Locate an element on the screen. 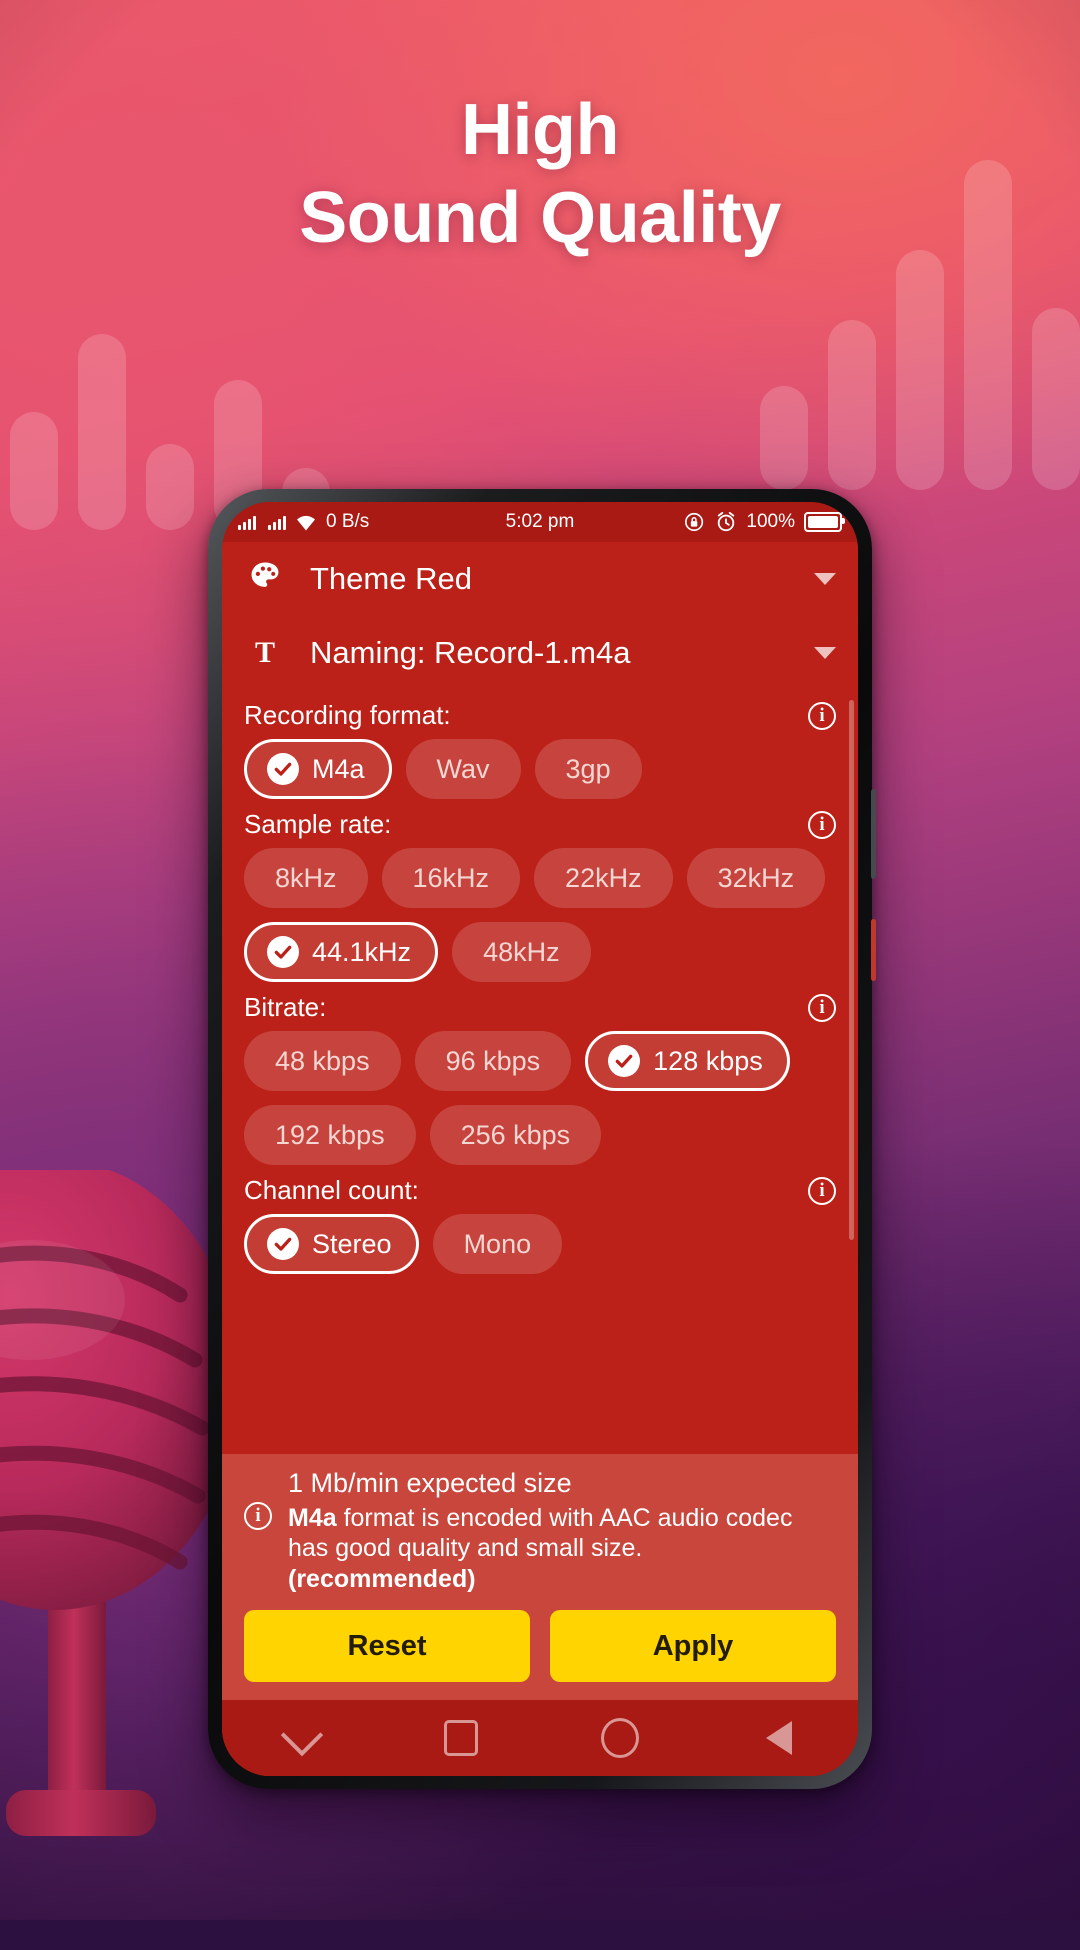  option-group-recording-format: M4a Wav 3gp is located at coordinates (540, 769).